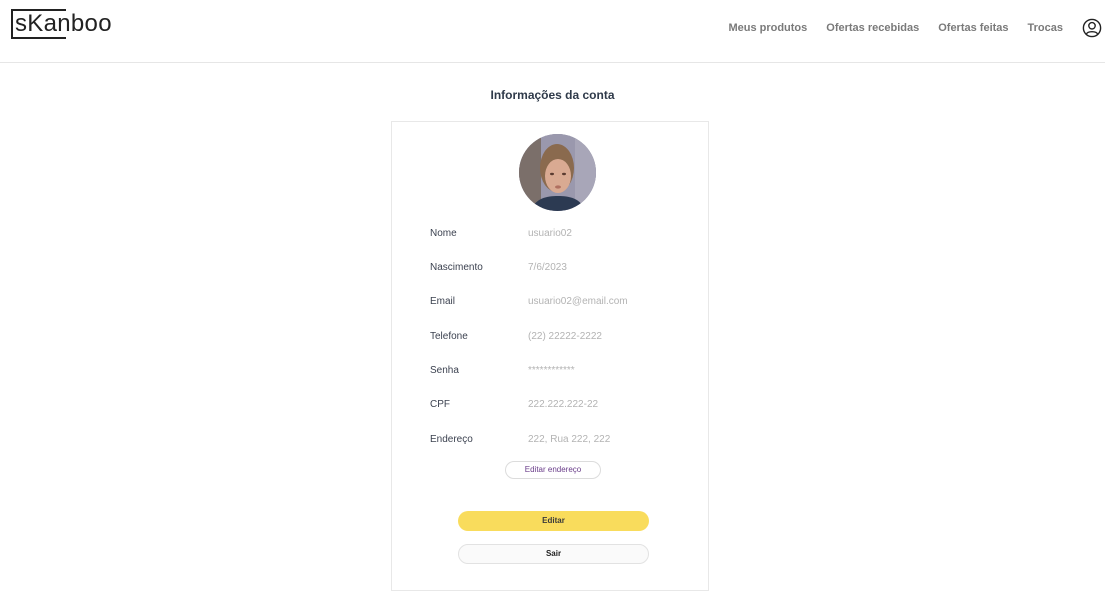 This screenshot has height=602, width=1105. Describe the element at coordinates (578, 301) in the screenshot. I see `field-value: usuario02@email.com` at that location.